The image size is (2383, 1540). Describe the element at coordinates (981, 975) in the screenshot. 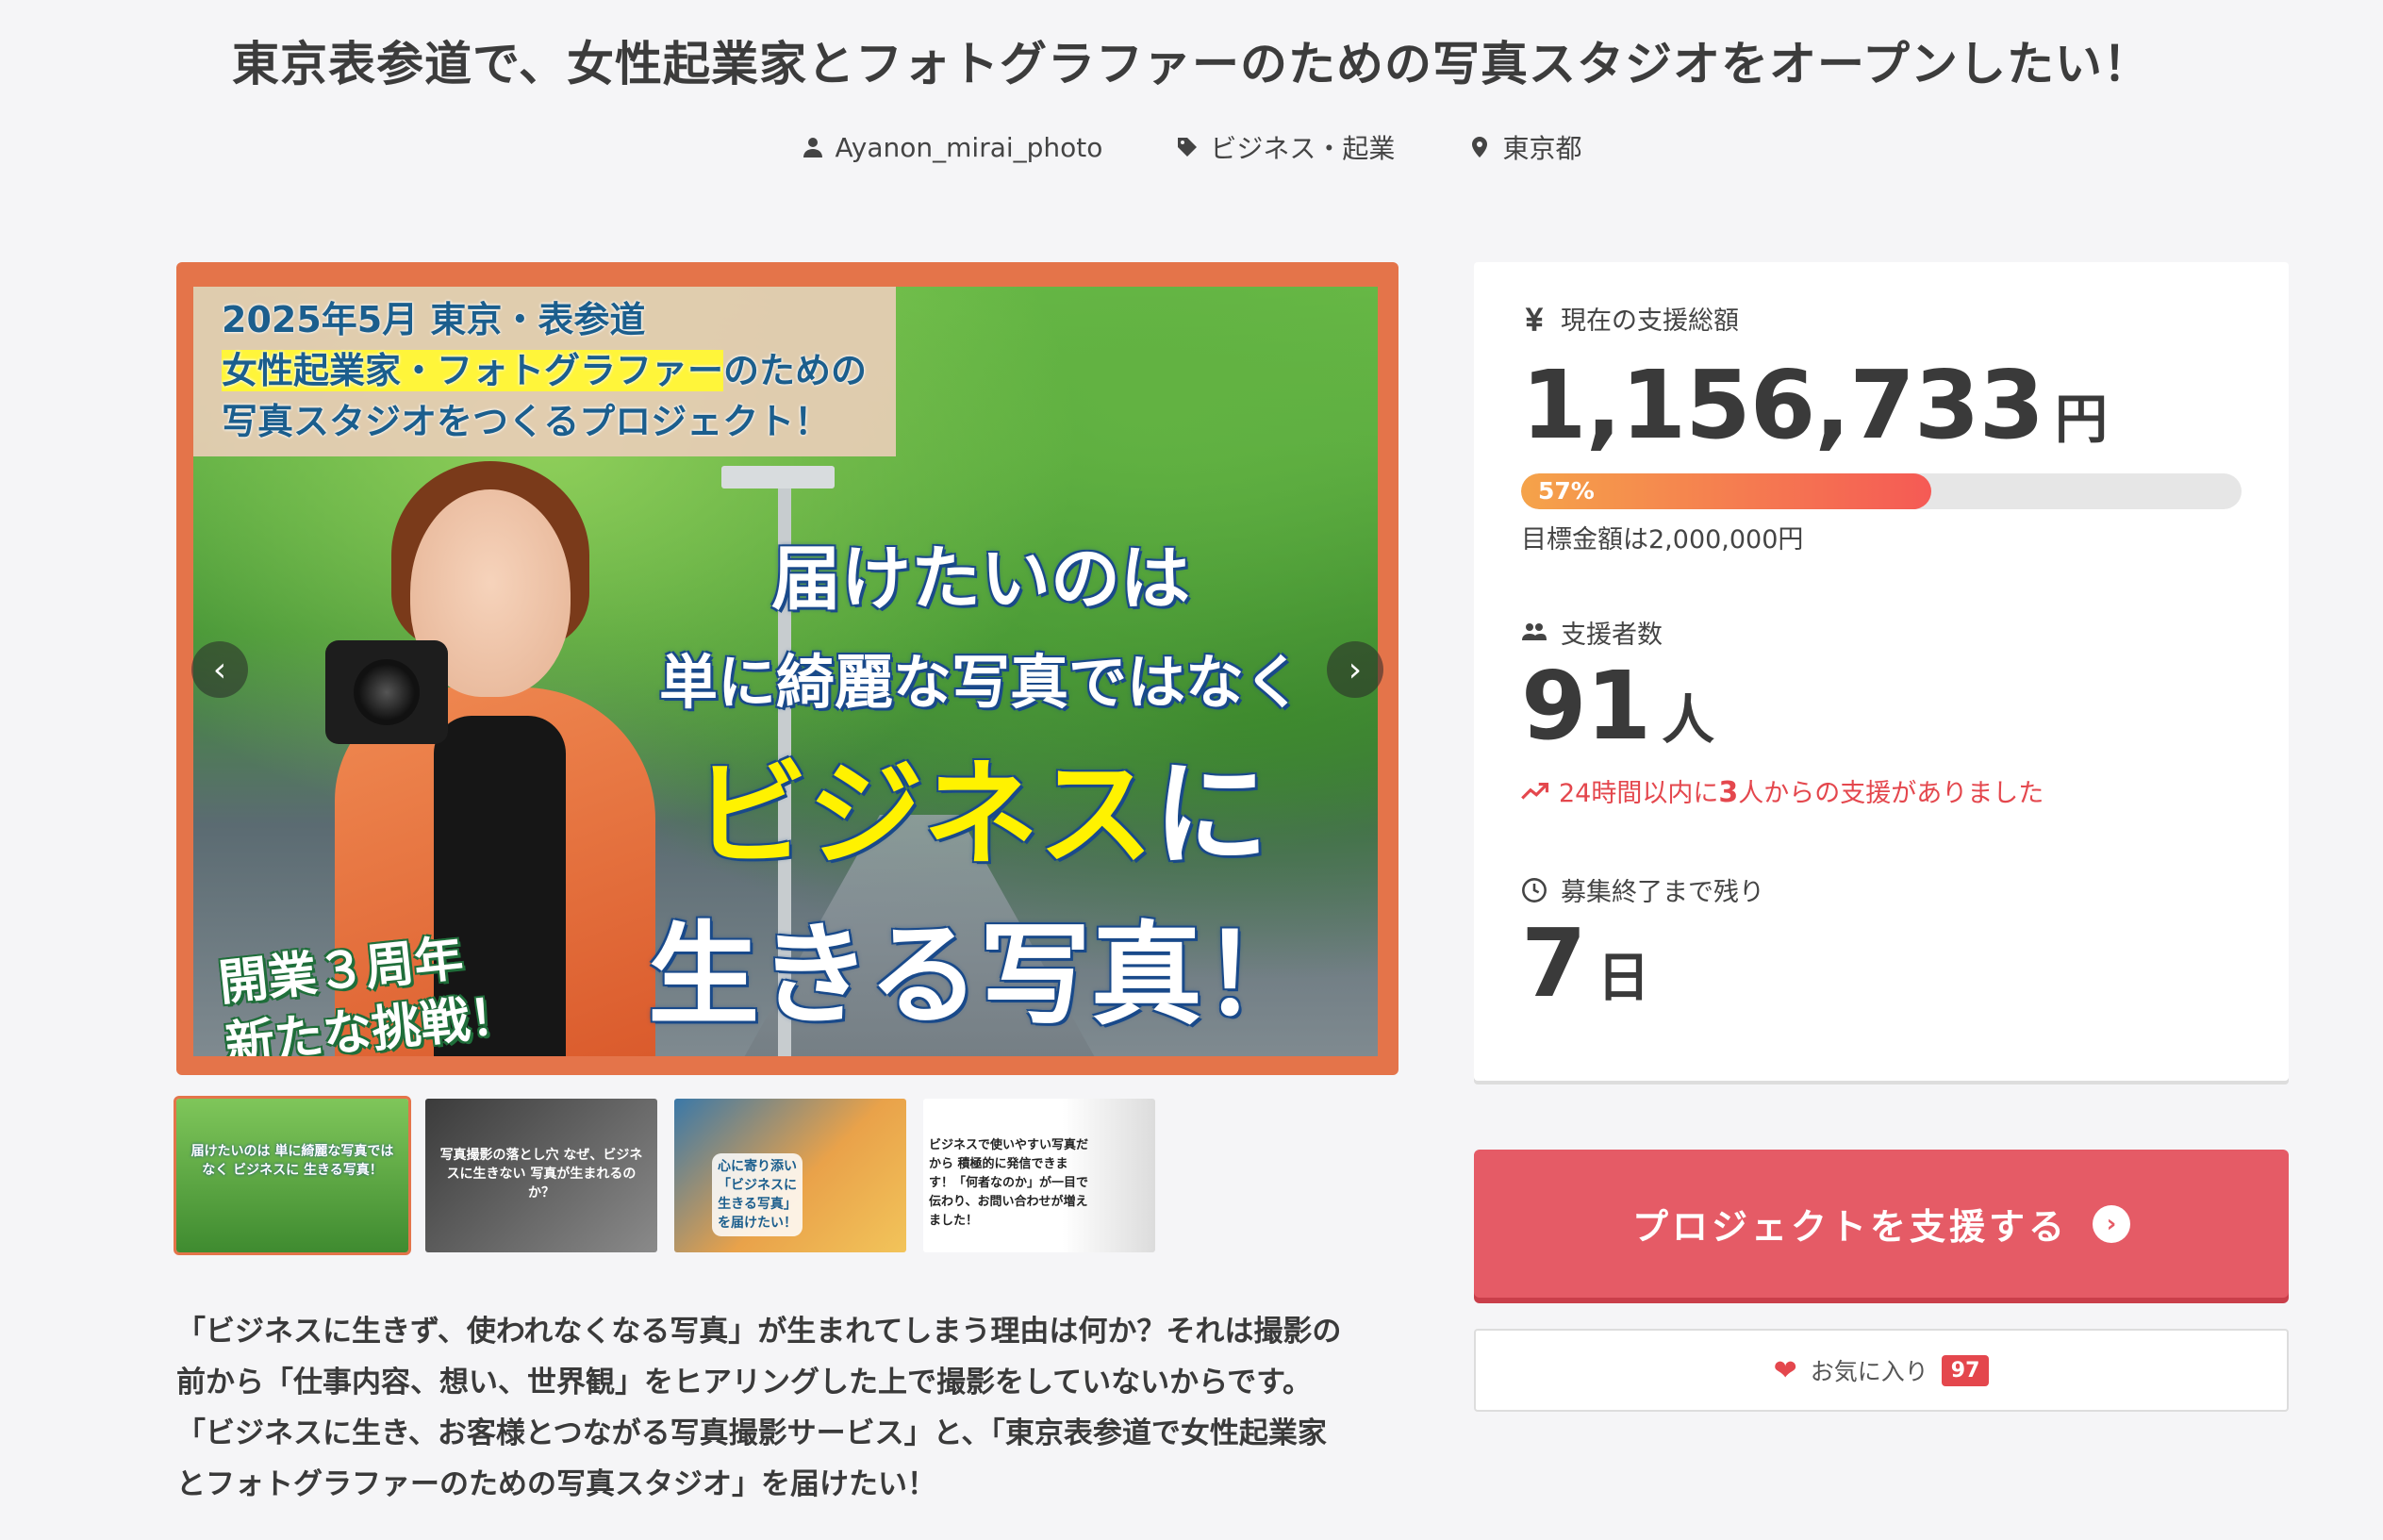

I see `headline-line-4: 生きる写真！` at that location.